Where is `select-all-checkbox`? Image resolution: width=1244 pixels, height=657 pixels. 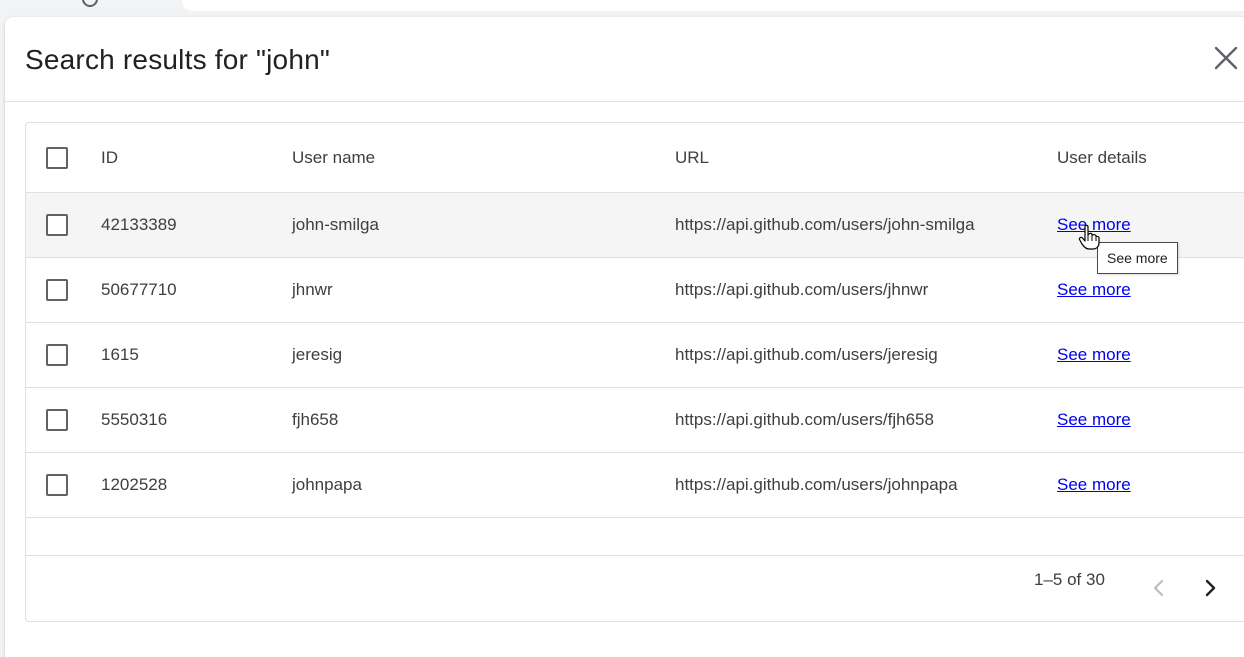 select-all-checkbox is located at coordinates (57, 158).